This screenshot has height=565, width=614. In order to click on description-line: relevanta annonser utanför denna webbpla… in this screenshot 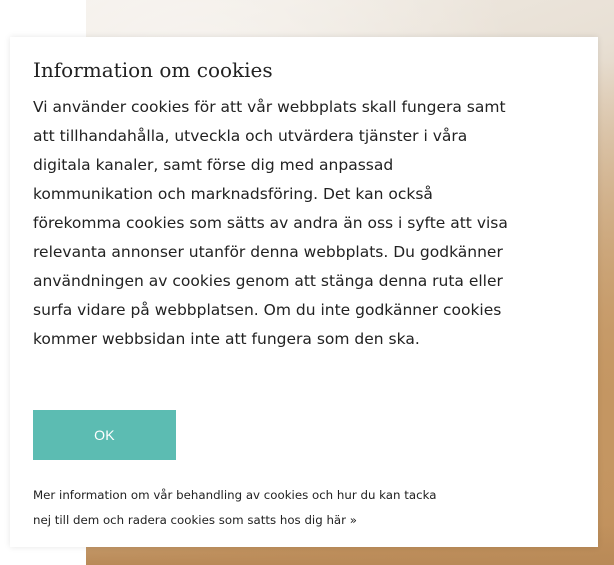, I will do `click(268, 252)`.